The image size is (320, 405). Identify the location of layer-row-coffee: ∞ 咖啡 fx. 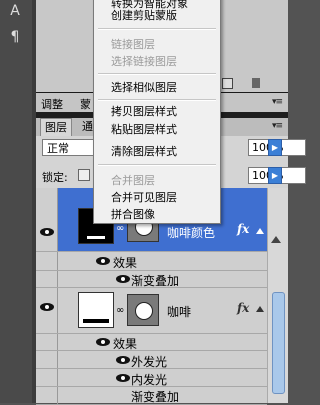
(151, 311).